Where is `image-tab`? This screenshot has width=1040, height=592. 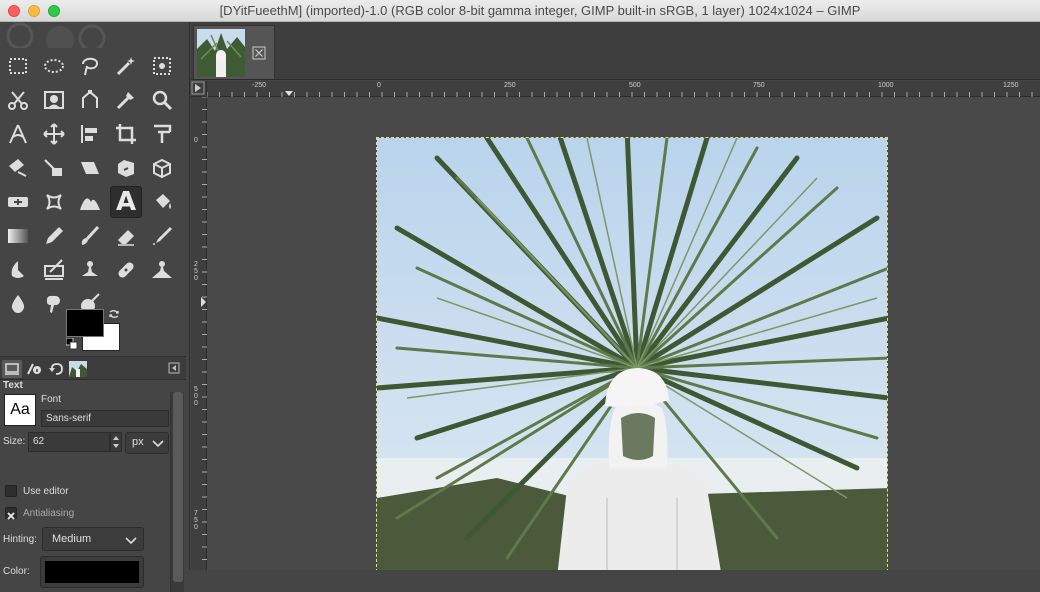 image-tab is located at coordinates (234, 52).